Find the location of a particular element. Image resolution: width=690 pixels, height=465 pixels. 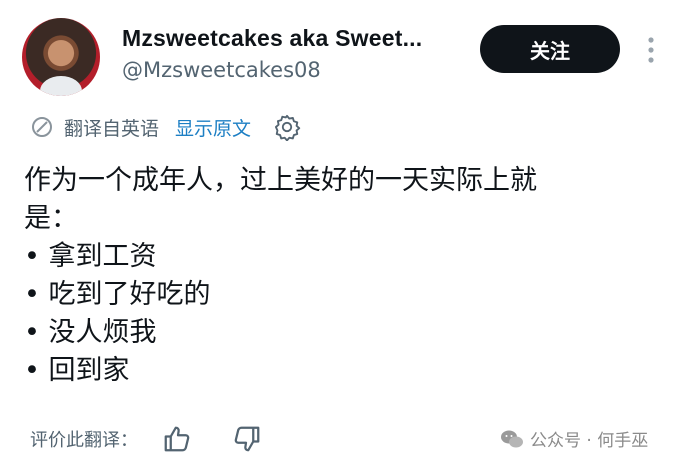

gear-icon is located at coordinates (287, 127).